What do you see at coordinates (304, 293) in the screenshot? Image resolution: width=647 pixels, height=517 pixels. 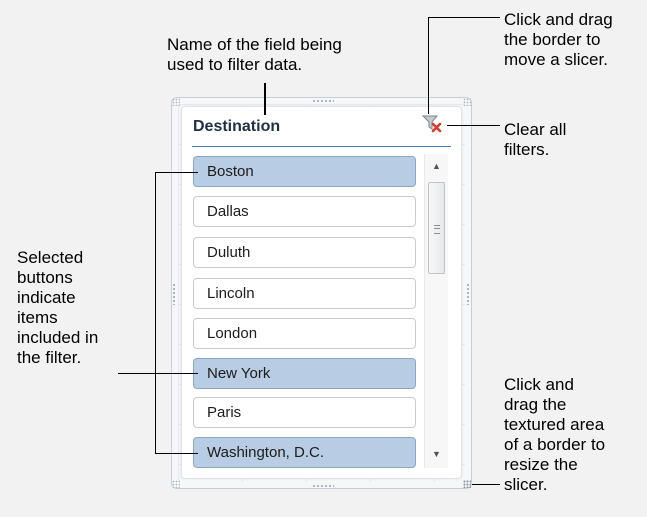 I see `slicer-item-lincoln: Lincoln` at bounding box center [304, 293].